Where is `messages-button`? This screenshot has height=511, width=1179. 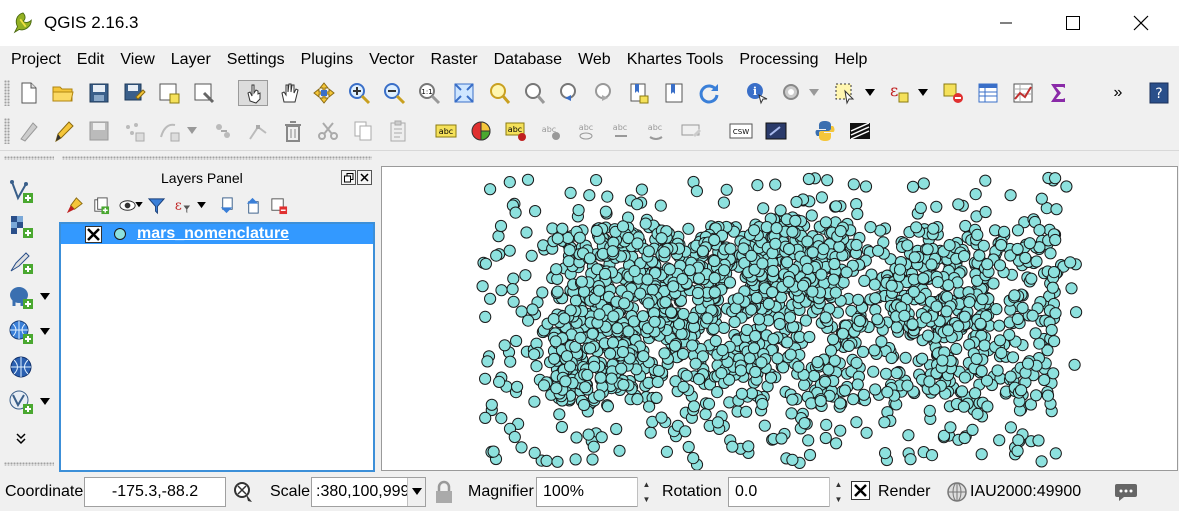 messages-button is located at coordinates (1126, 492).